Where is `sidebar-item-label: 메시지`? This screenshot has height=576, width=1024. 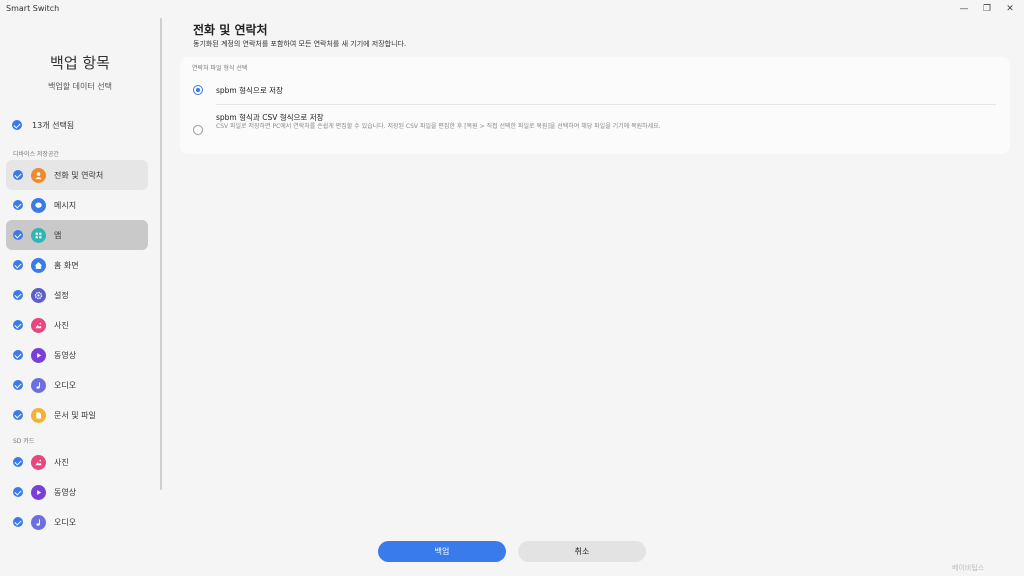 sidebar-item-label: 메시지 is located at coordinates (65, 205).